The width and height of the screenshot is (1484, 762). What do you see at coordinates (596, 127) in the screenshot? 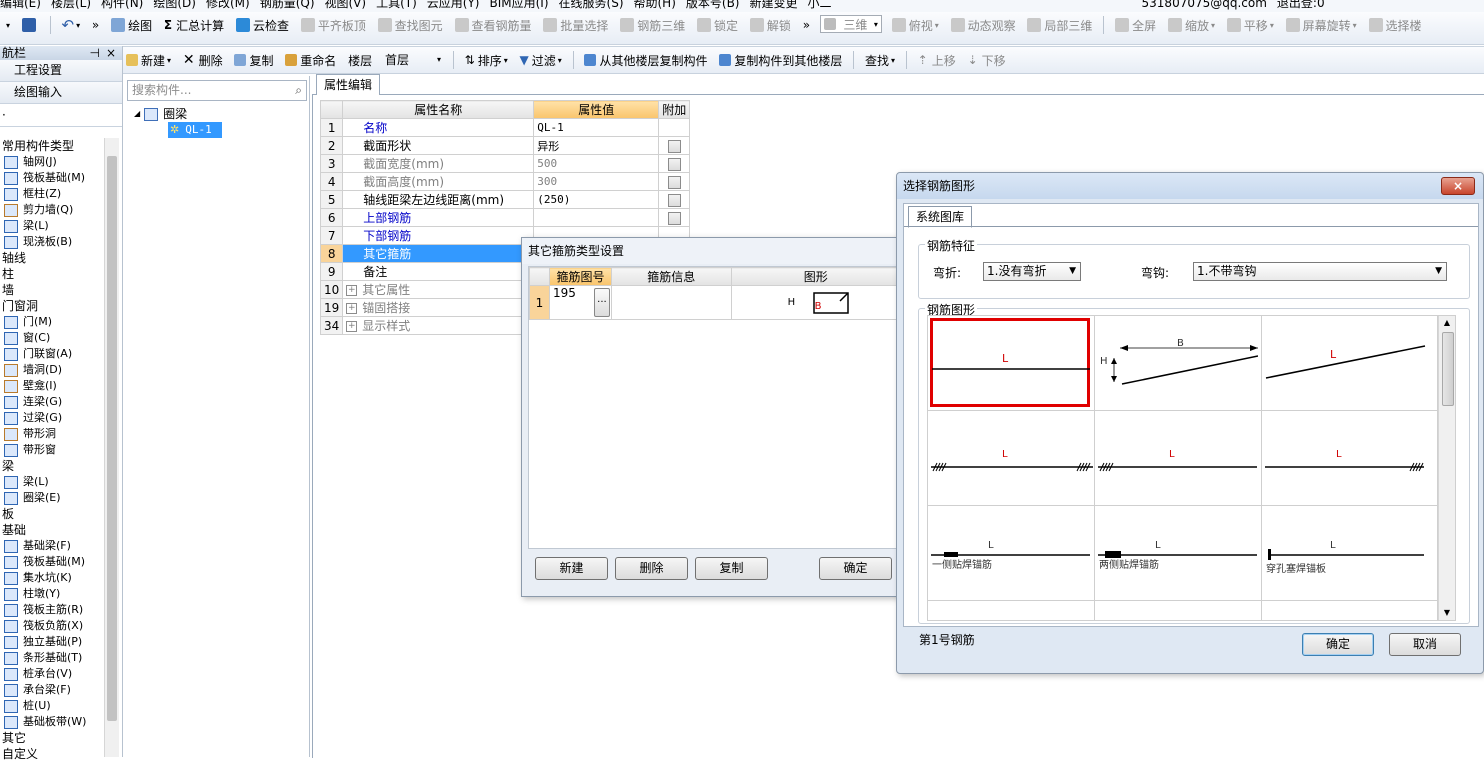
I see `property-value: QL-1` at bounding box center [596, 127].